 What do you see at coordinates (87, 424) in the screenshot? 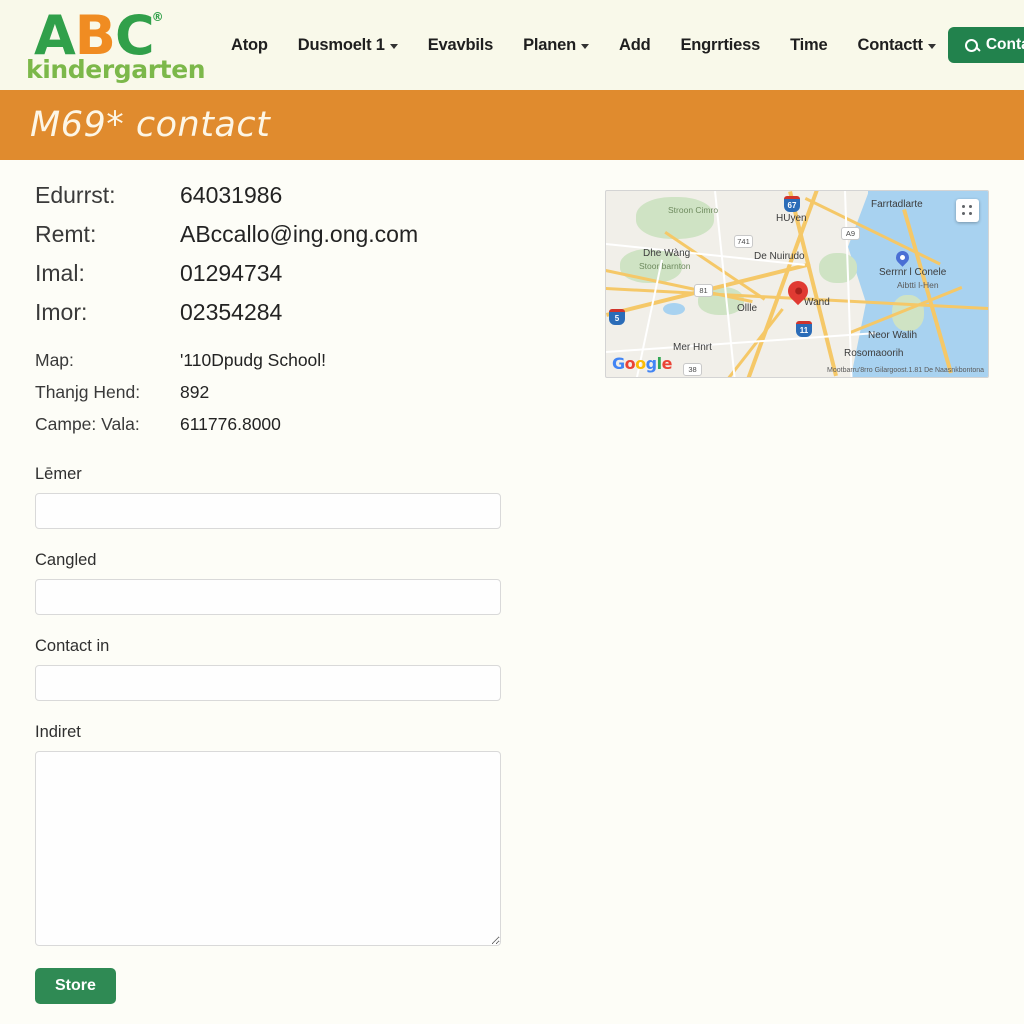
I see `info-label: Campe: Vala:` at bounding box center [87, 424].